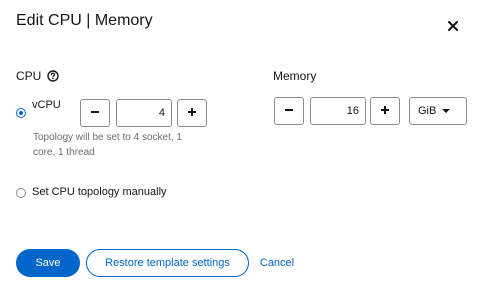 This screenshot has height=286, width=478. Describe the element at coordinates (21, 113) in the screenshot. I see `vcpu-radio` at that location.